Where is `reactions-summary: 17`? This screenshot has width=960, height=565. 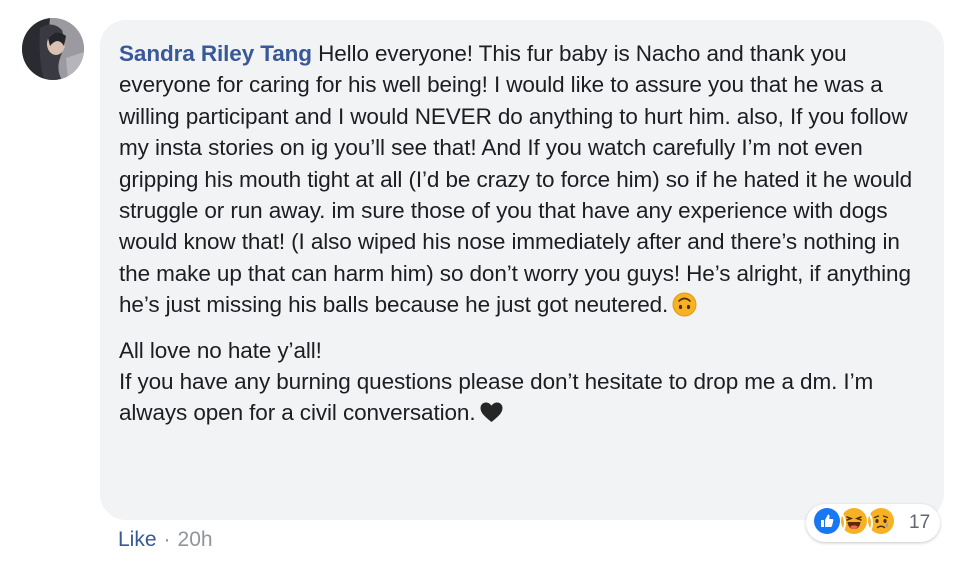
reactions-summary: 17 is located at coordinates (873, 523).